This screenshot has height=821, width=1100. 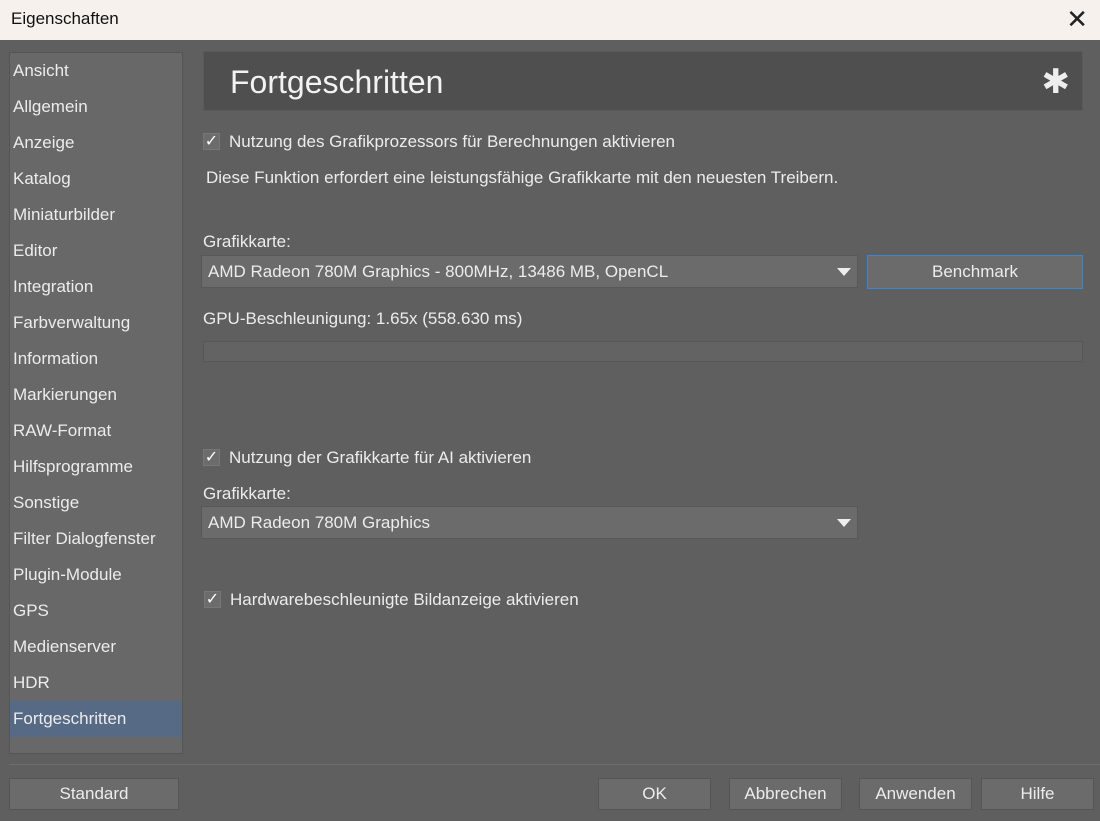 I want to click on sidebar-item-raw-format: RAW-Format, so click(x=96, y=431).